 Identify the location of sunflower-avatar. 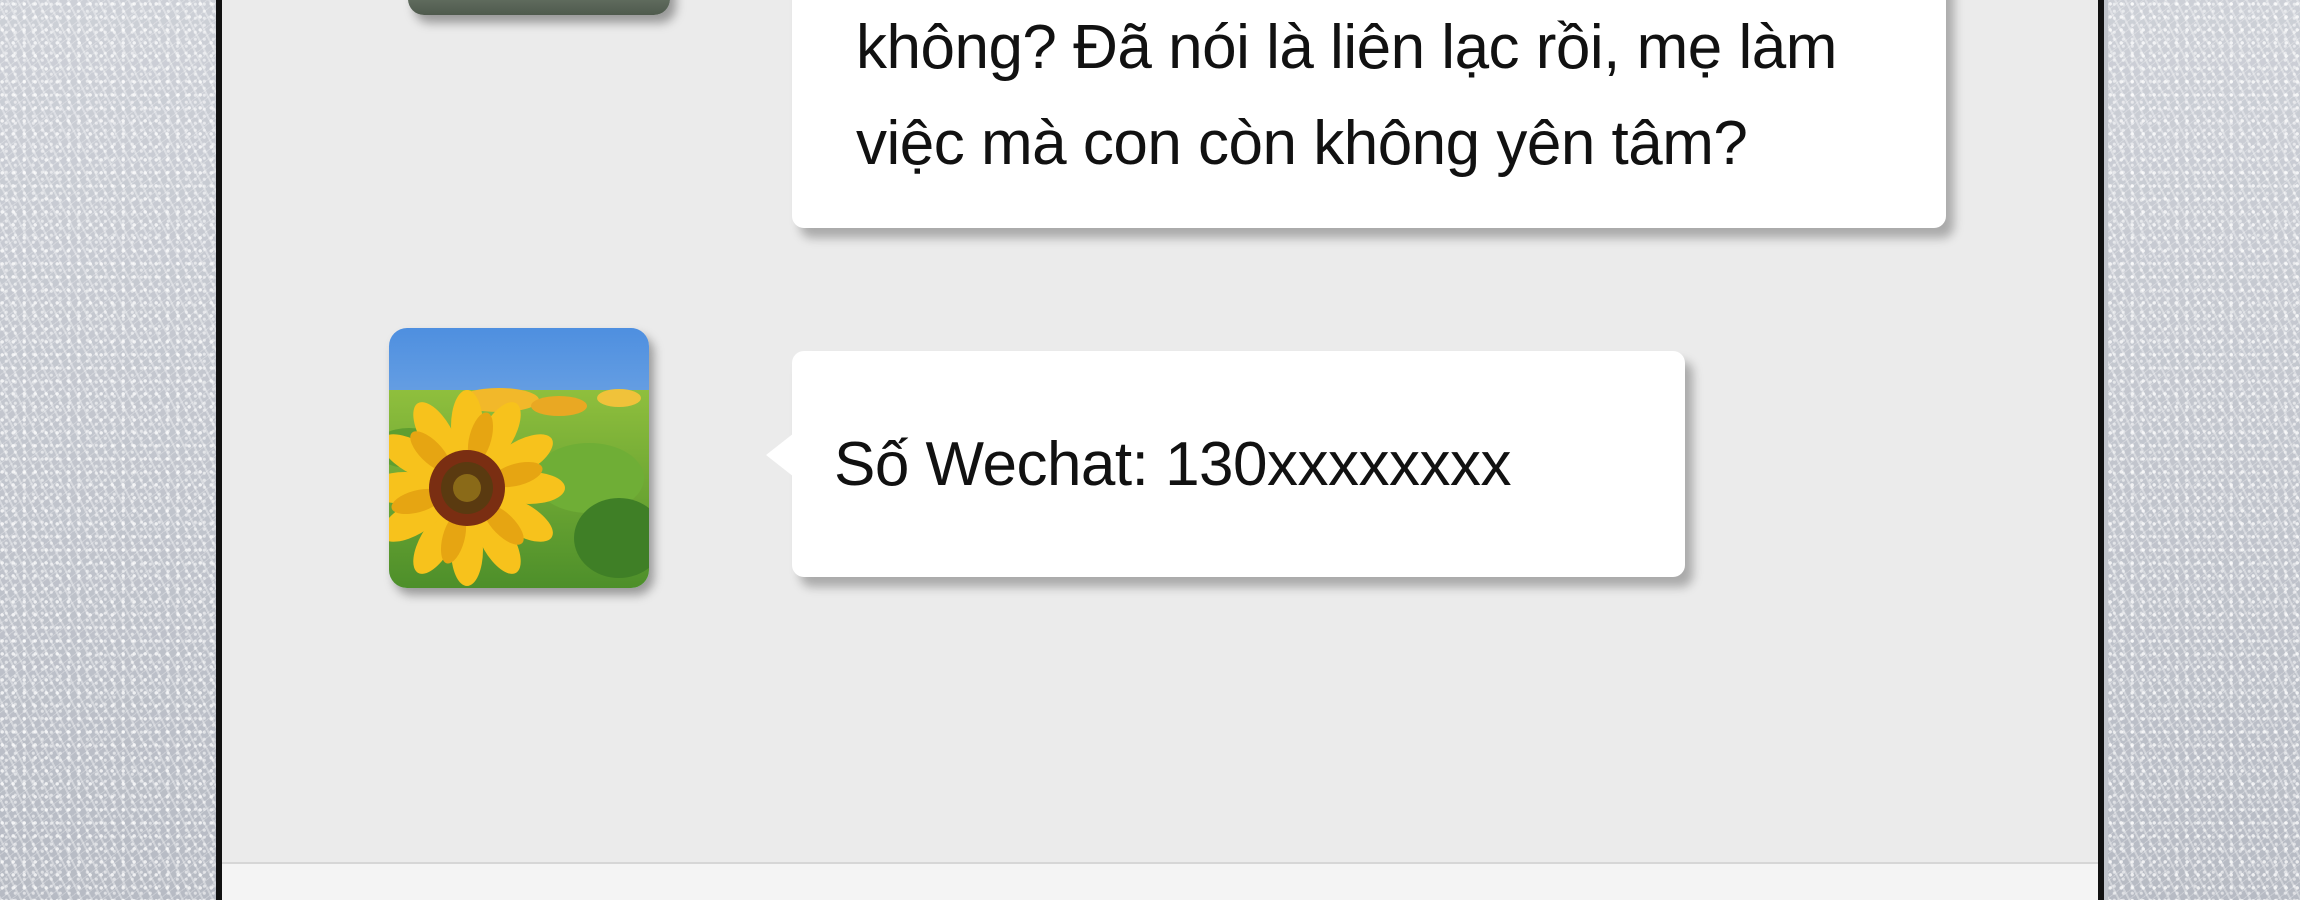
(519, 458).